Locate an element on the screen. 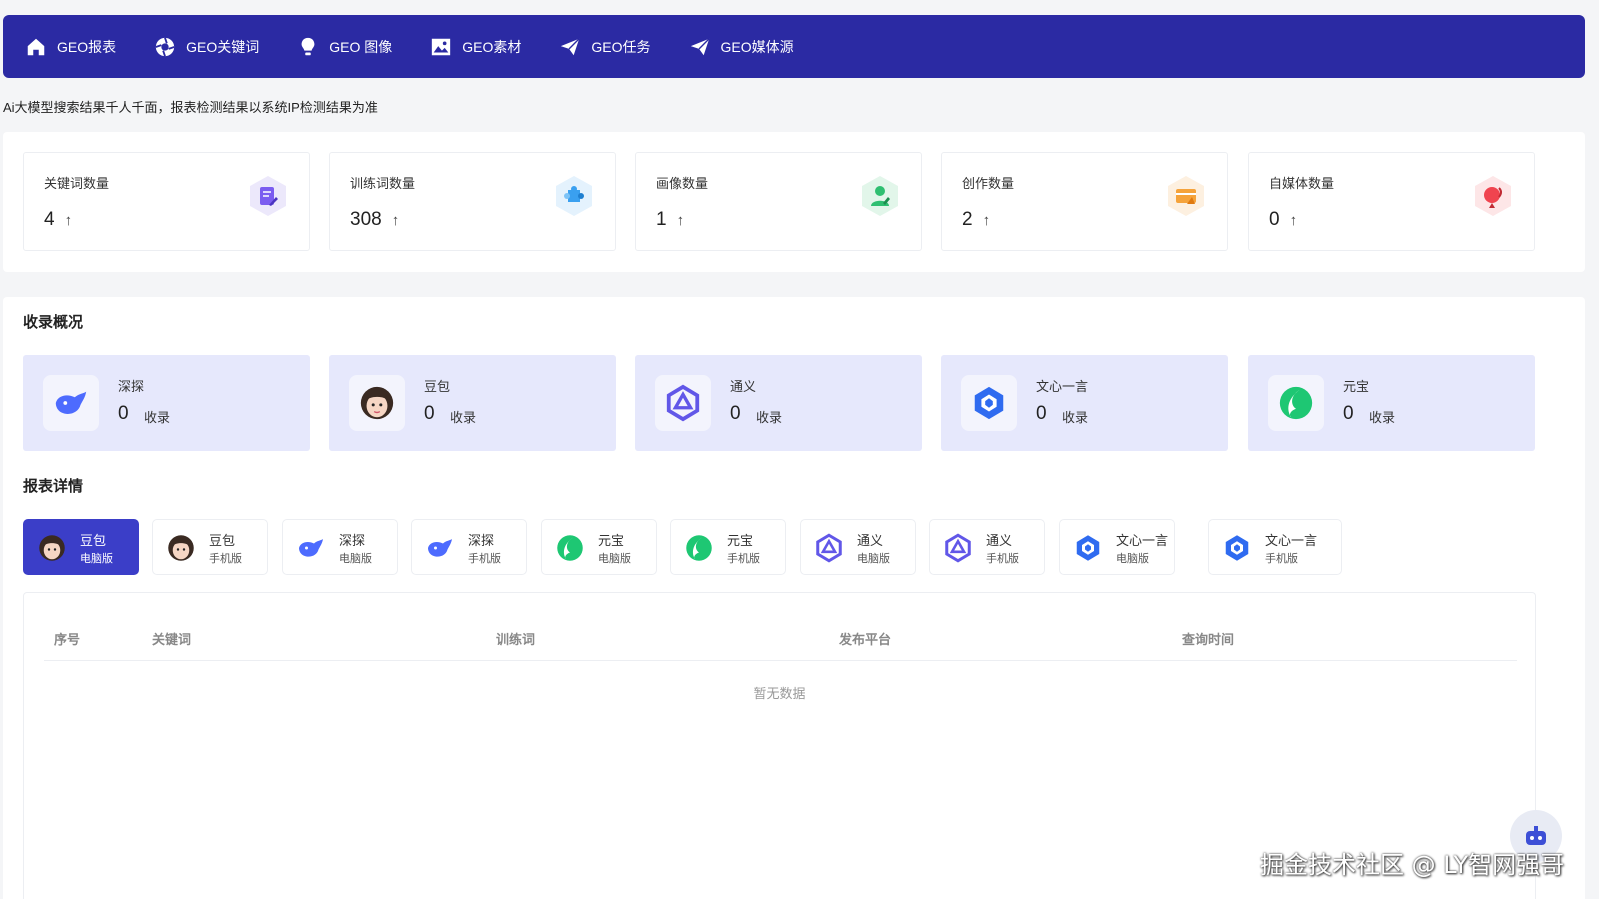 Image resolution: width=1599 pixels, height=899 pixels. stat-number: 308 is located at coordinates (366, 219).